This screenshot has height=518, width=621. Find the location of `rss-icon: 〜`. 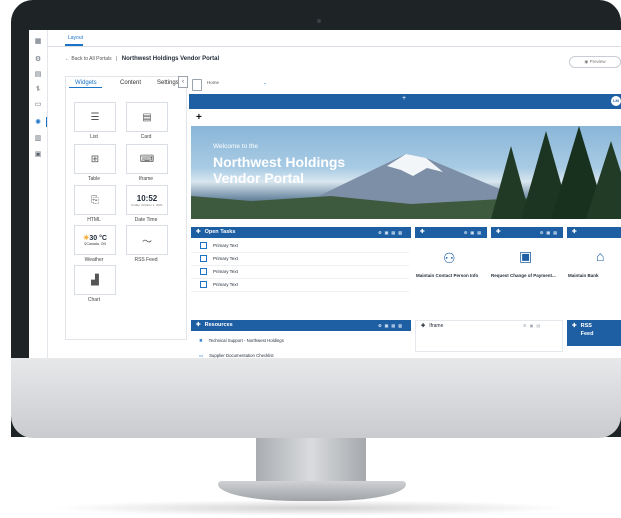

rss-icon: 〜 is located at coordinates (147, 242).